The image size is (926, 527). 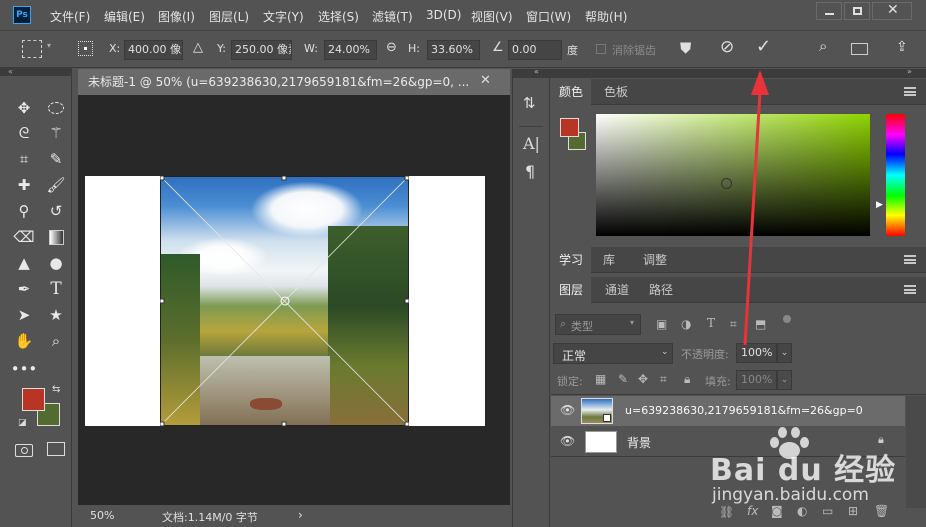 What do you see at coordinates (338, 16) in the screenshot?
I see `menu-select: 选择(S)` at bounding box center [338, 16].